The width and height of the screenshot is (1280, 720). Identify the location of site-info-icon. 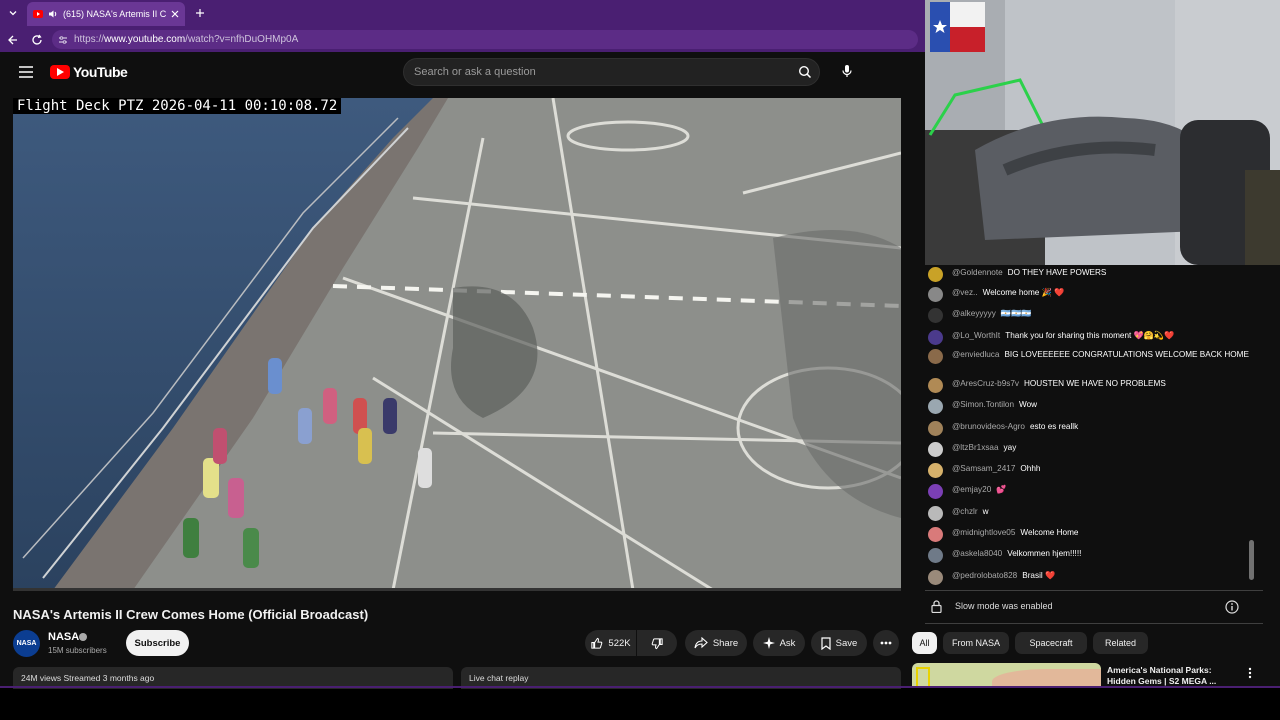
(63, 40).